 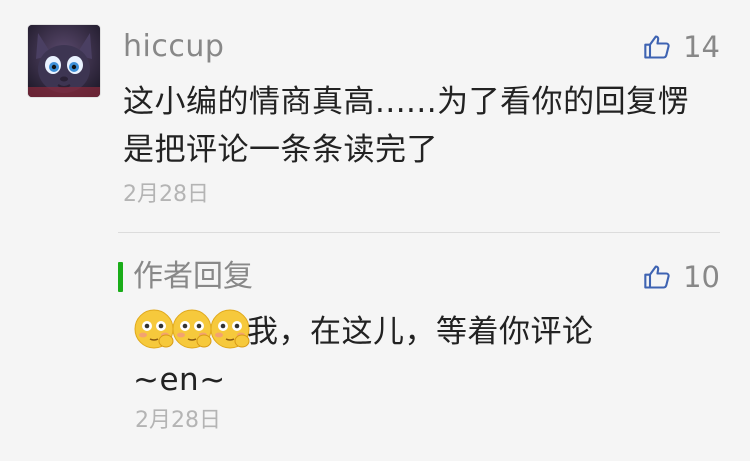 I want to click on reply-text-line1: 我，在这儿，等着你评论, so click(x=420, y=332).